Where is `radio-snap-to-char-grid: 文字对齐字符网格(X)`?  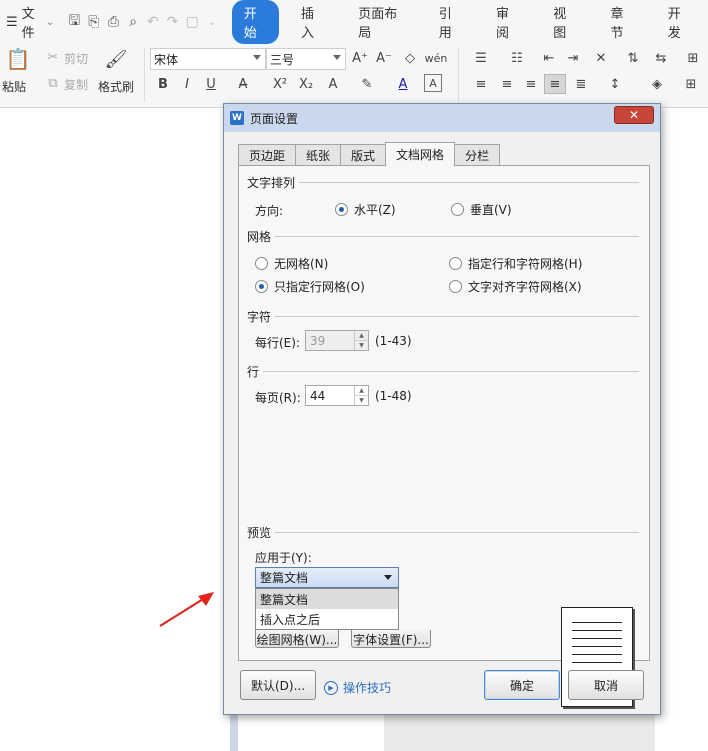 radio-snap-to-char-grid: 文字对齐字符网格(X) is located at coordinates (515, 286).